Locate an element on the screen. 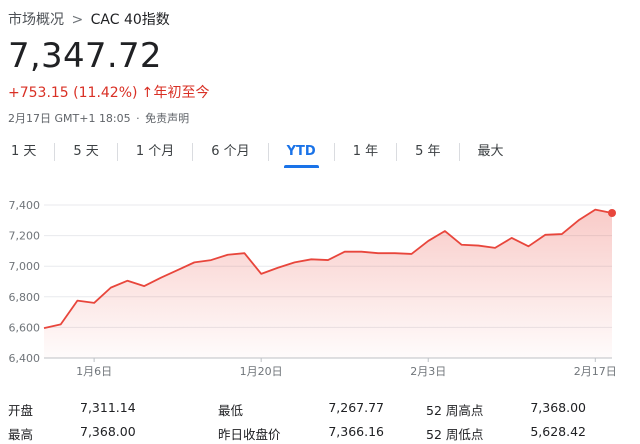 This screenshot has height=444, width=640. change-period-label: 年初至今 is located at coordinates (181, 93).